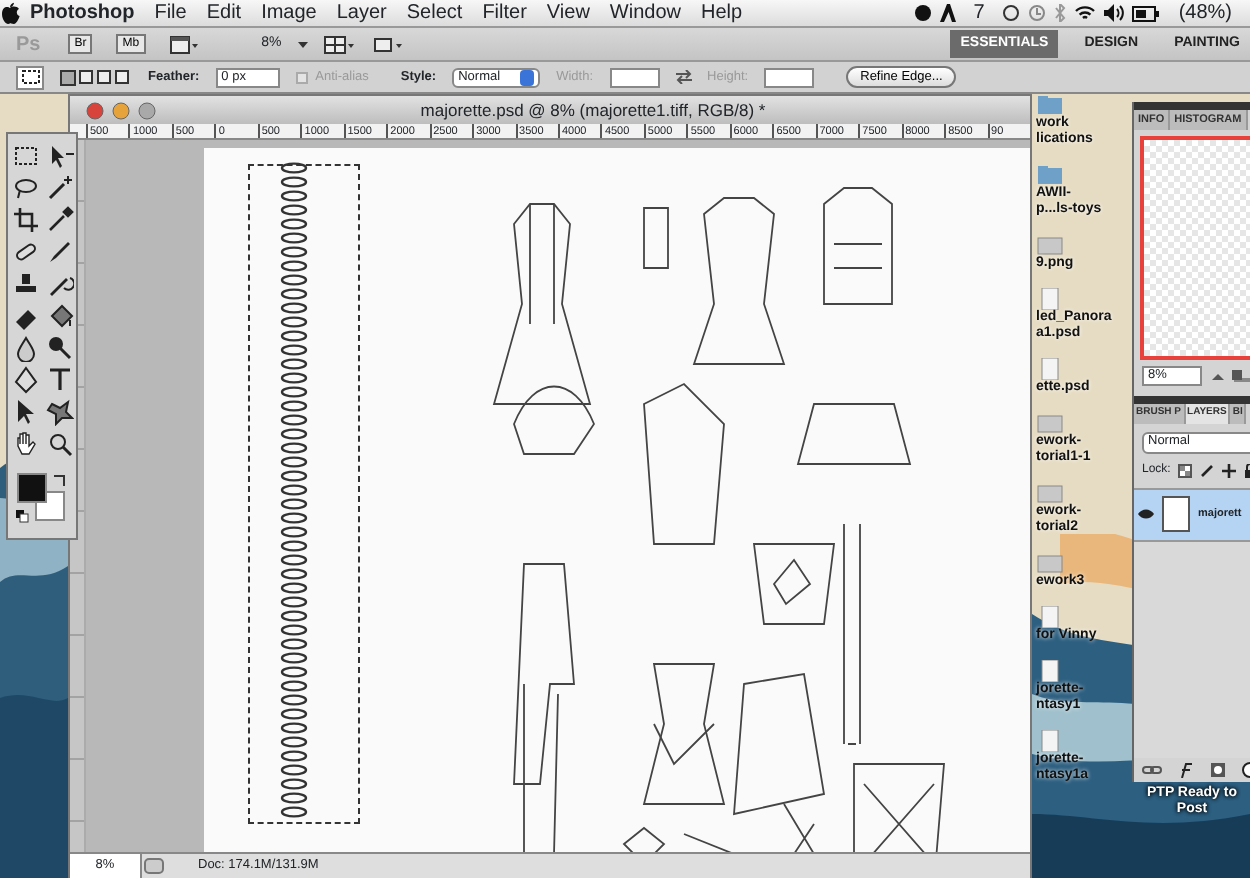  Describe the element at coordinates (147, 110) in the screenshot. I see `zoom-button` at that location.